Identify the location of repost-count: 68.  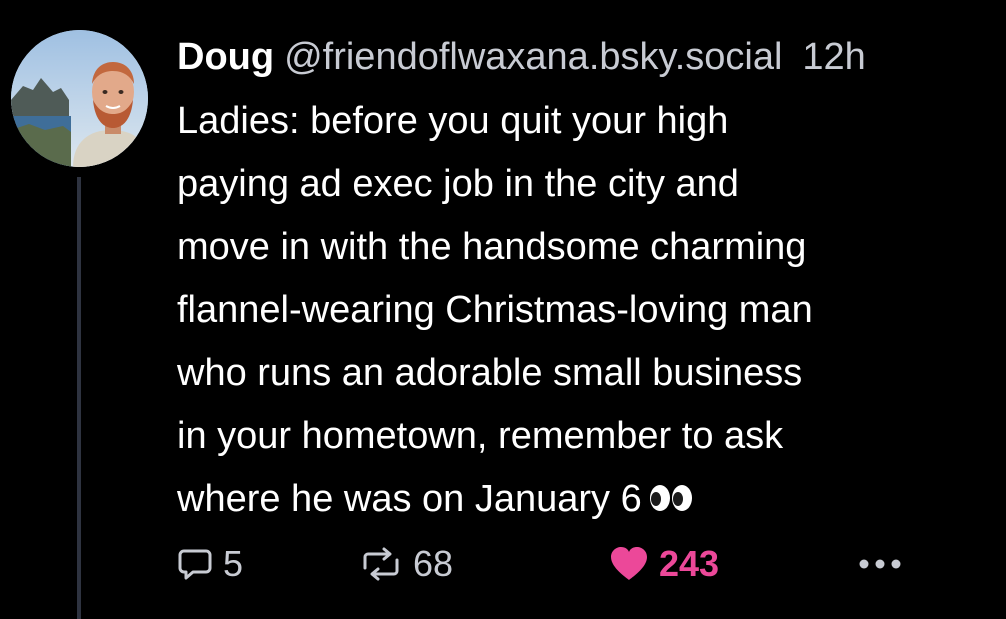
(433, 563).